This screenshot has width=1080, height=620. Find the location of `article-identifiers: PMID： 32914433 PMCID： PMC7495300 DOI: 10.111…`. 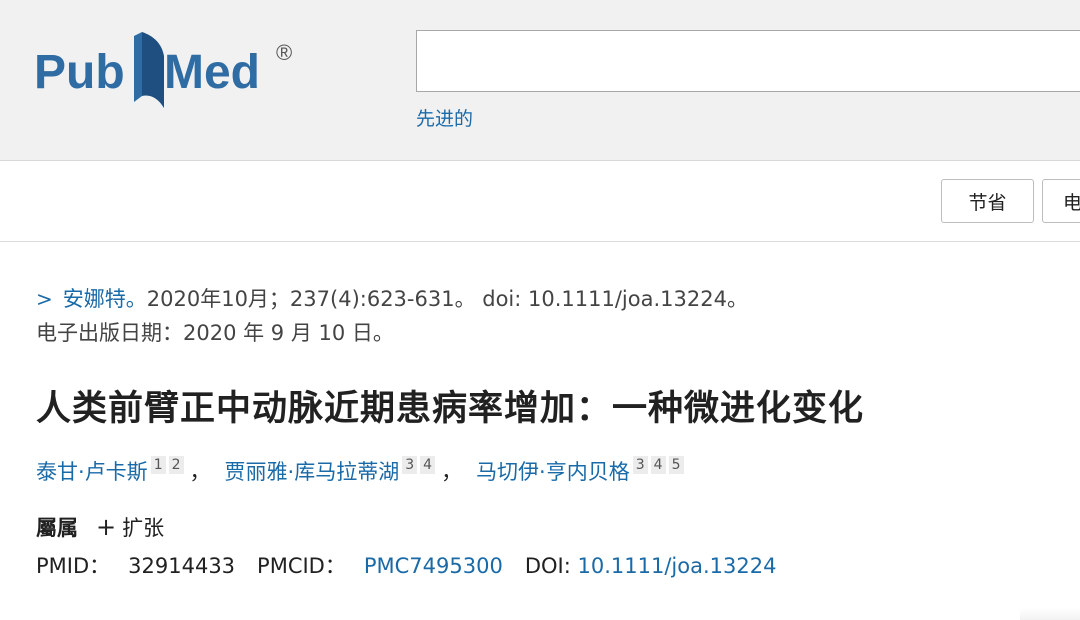

article-identifiers: PMID： 32914433 PMCID： PMC7495300 DOI: 10.111… is located at coordinates (406, 565).